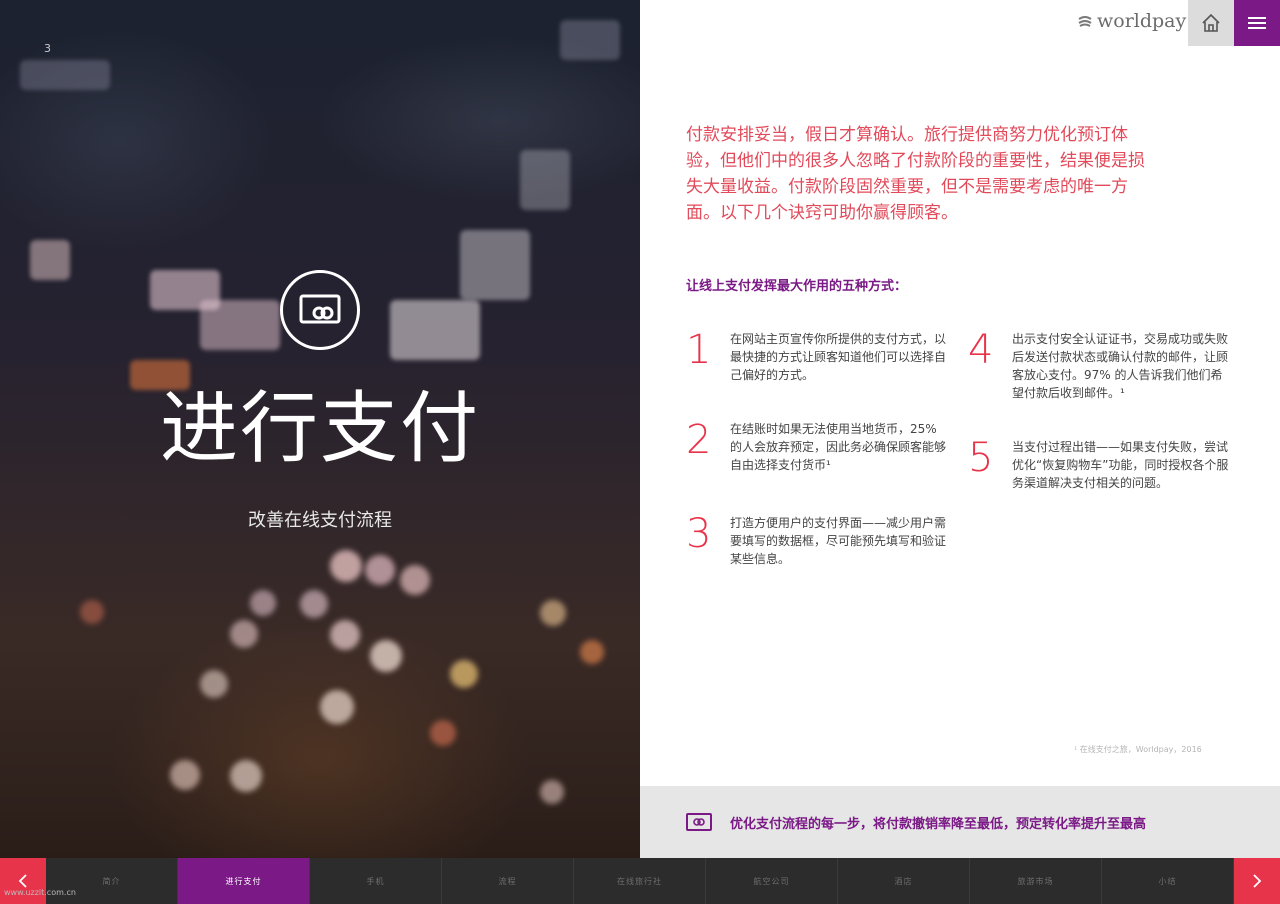  What do you see at coordinates (244, 881) in the screenshot?
I see `tab-payment: 进行支付` at bounding box center [244, 881].